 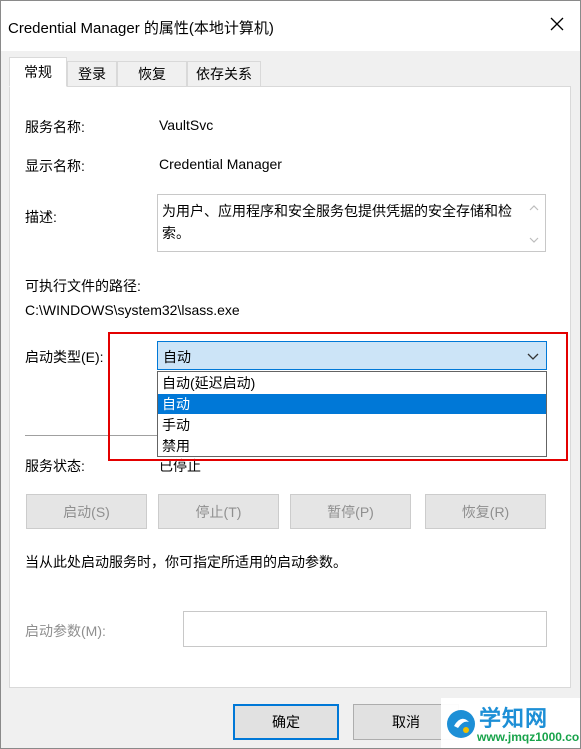 I want to click on option-auto: 自动, so click(x=352, y=404).